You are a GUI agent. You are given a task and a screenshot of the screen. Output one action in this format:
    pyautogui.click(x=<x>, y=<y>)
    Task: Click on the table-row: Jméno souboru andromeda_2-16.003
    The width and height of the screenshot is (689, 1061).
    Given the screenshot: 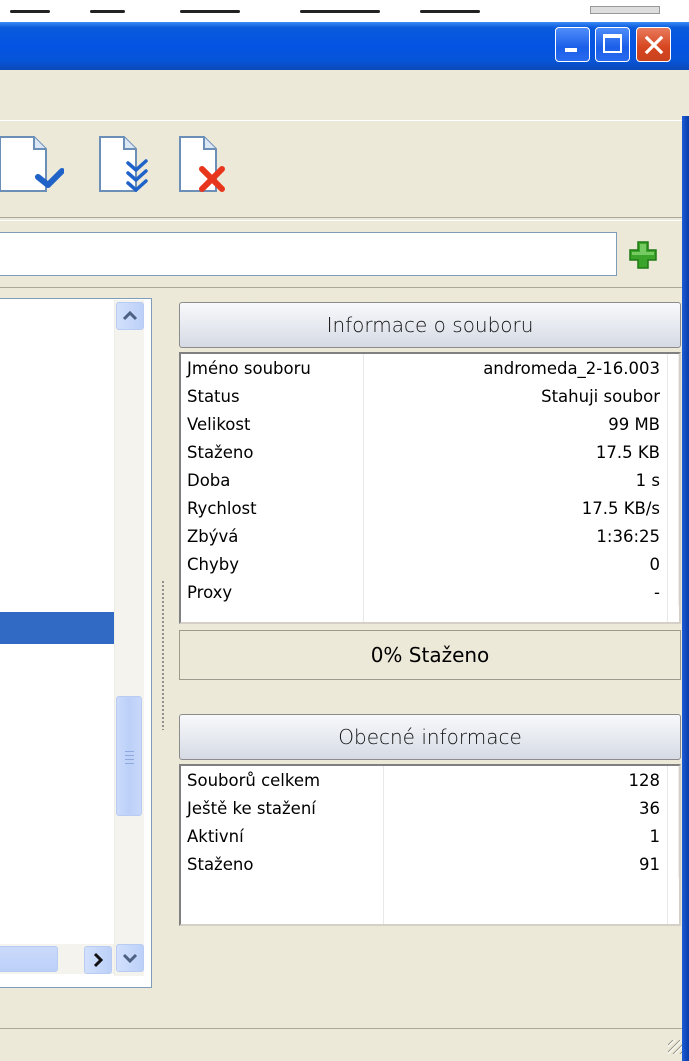 What is the action you would take?
    pyautogui.click(x=430, y=368)
    